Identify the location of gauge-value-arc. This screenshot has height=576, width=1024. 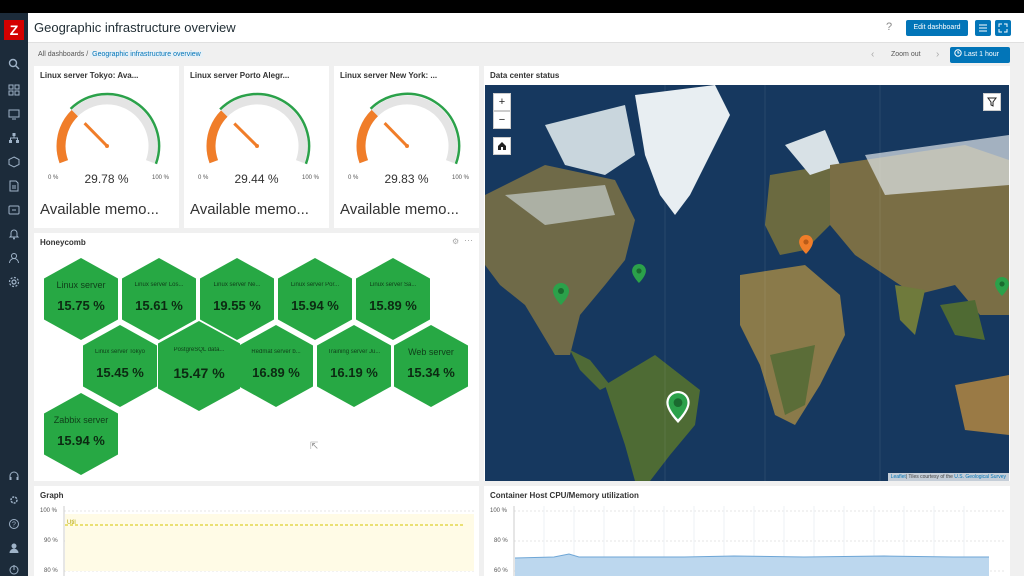
(217, 137).